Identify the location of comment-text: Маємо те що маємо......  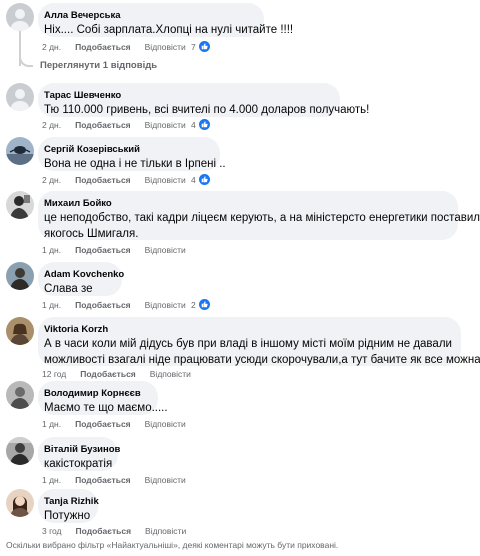
(106, 408).